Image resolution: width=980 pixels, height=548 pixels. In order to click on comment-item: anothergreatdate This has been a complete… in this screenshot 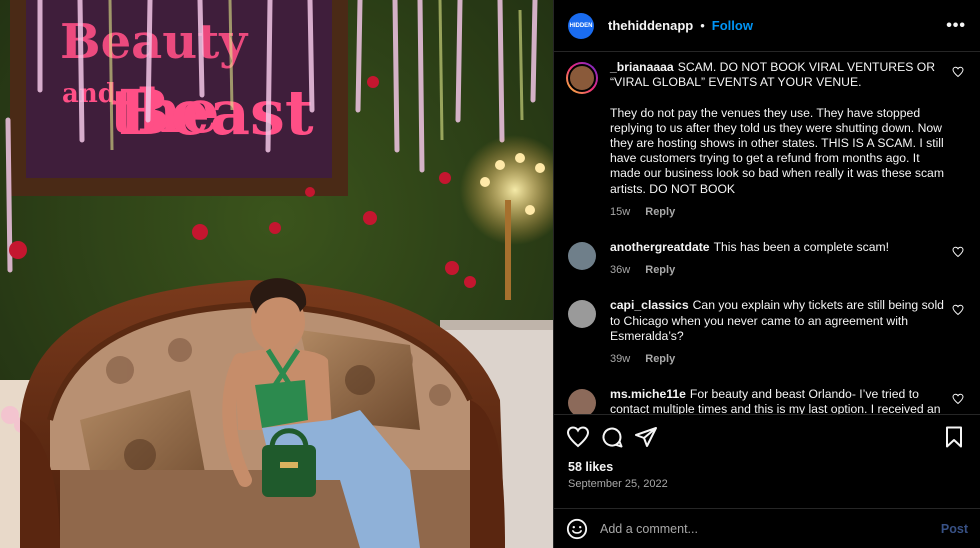, I will do `click(766, 259)`.